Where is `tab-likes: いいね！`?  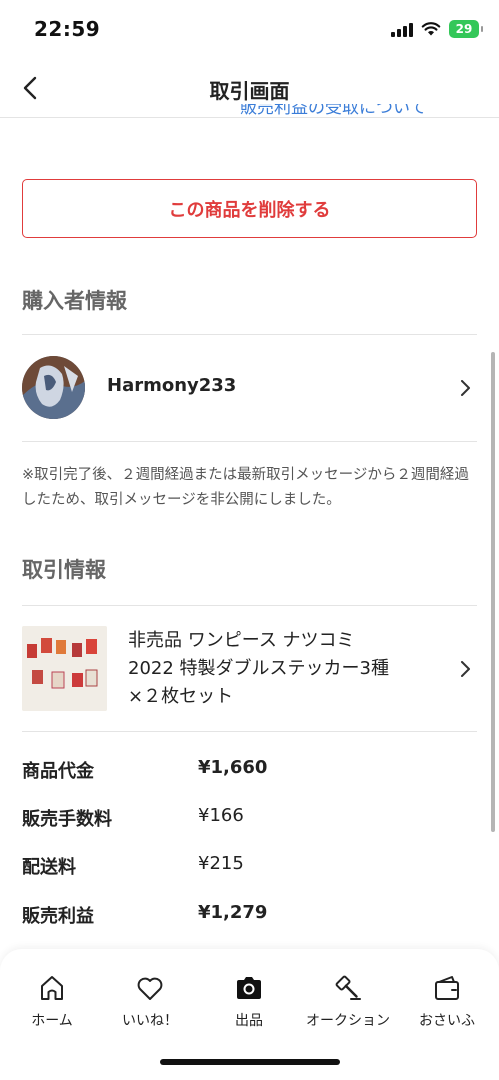
tab-likes: いいね！ is located at coordinates (150, 1001).